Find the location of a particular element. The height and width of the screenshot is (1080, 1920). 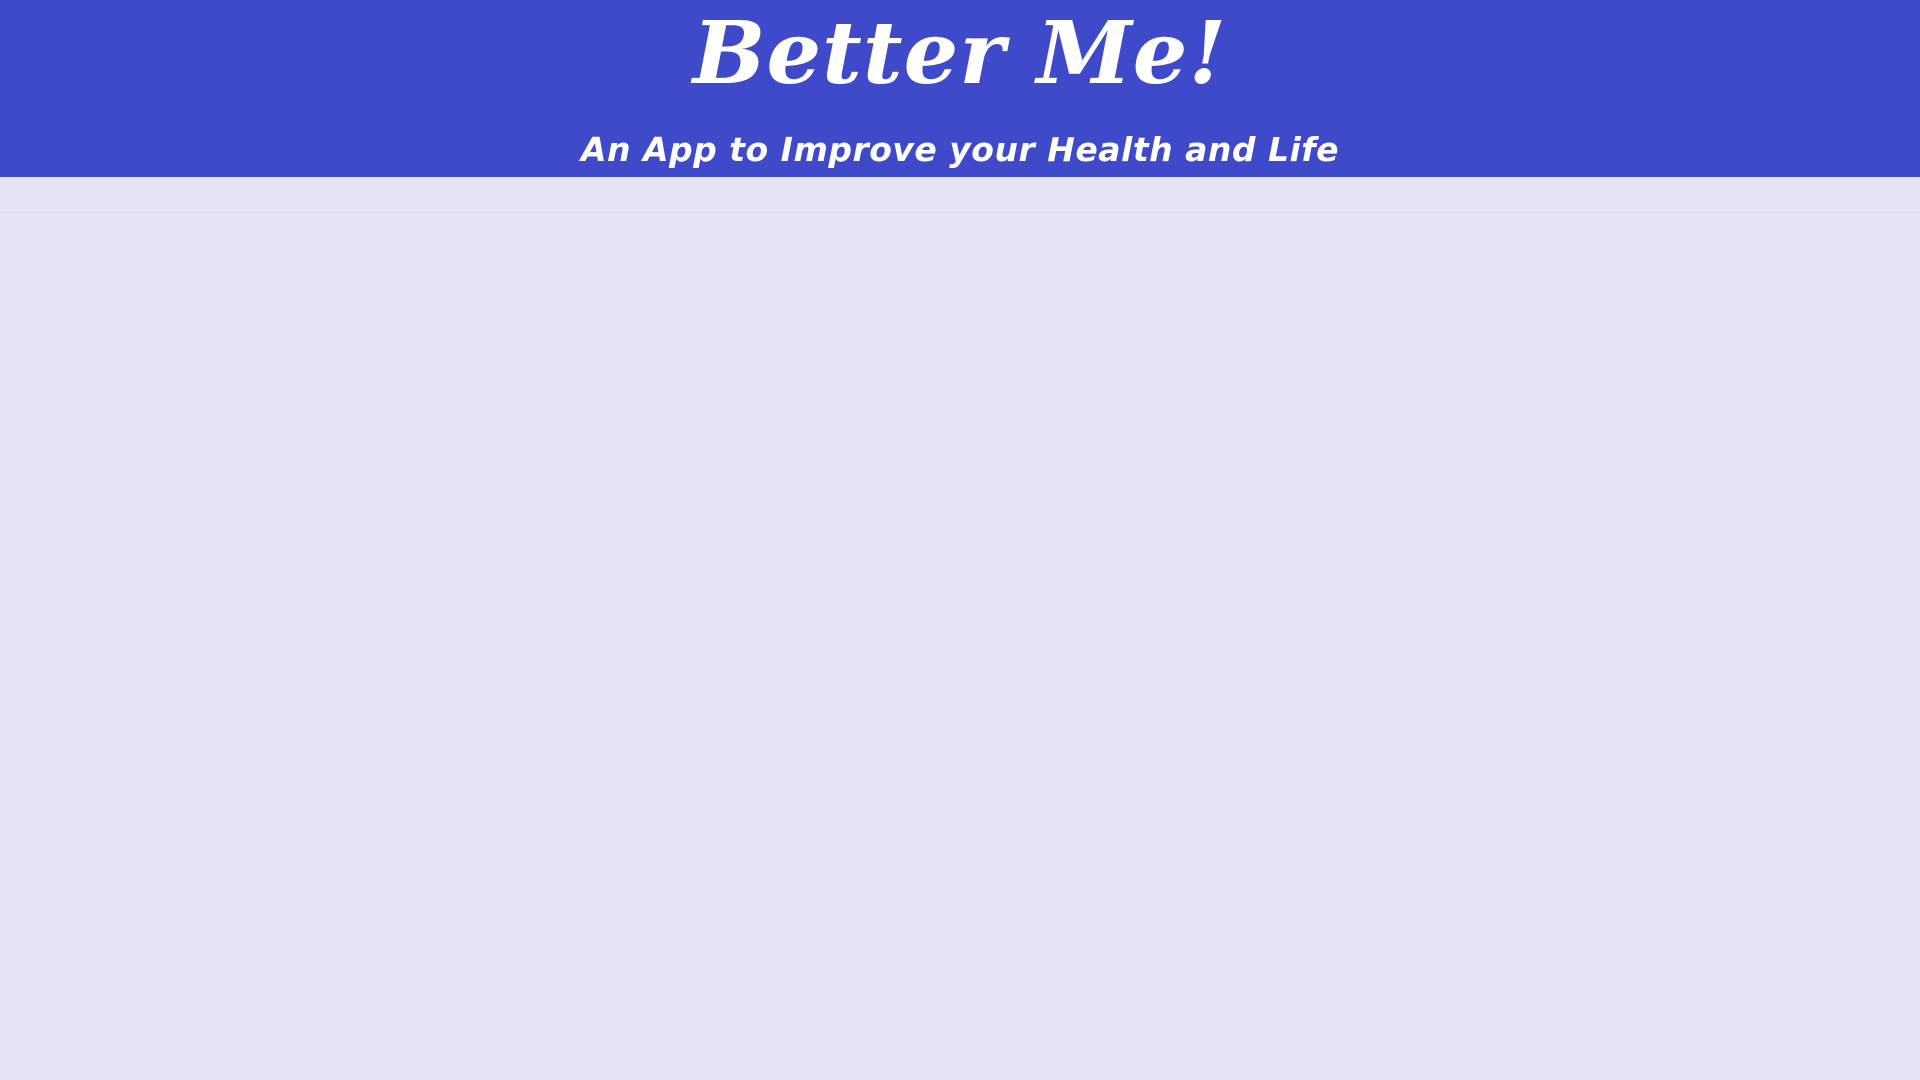

app-title: Better Me! is located at coordinates (960, 53).